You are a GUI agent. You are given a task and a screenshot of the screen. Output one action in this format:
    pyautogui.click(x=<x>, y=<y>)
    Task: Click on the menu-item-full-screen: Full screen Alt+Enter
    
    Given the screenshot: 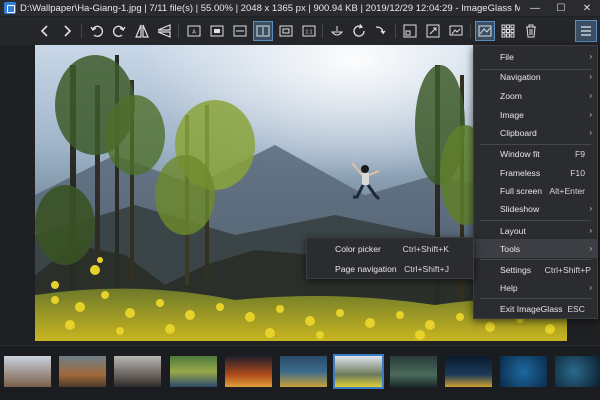 What is the action you would take?
    pyautogui.click(x=535, y=190)
    